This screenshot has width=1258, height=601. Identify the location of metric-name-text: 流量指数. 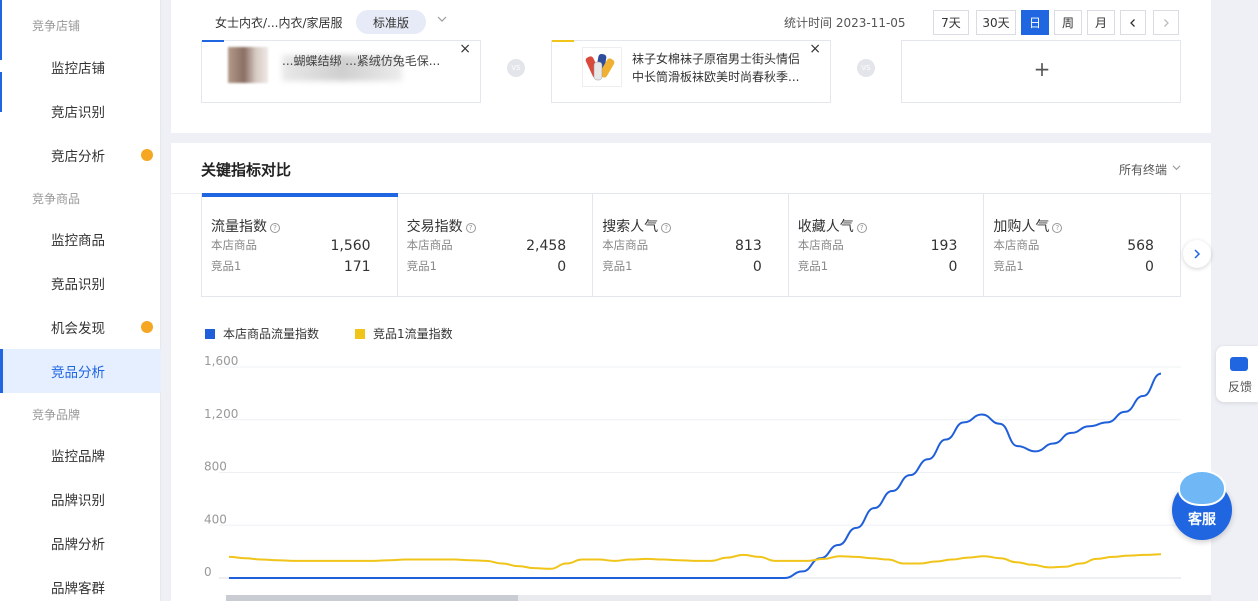
(239, 227).